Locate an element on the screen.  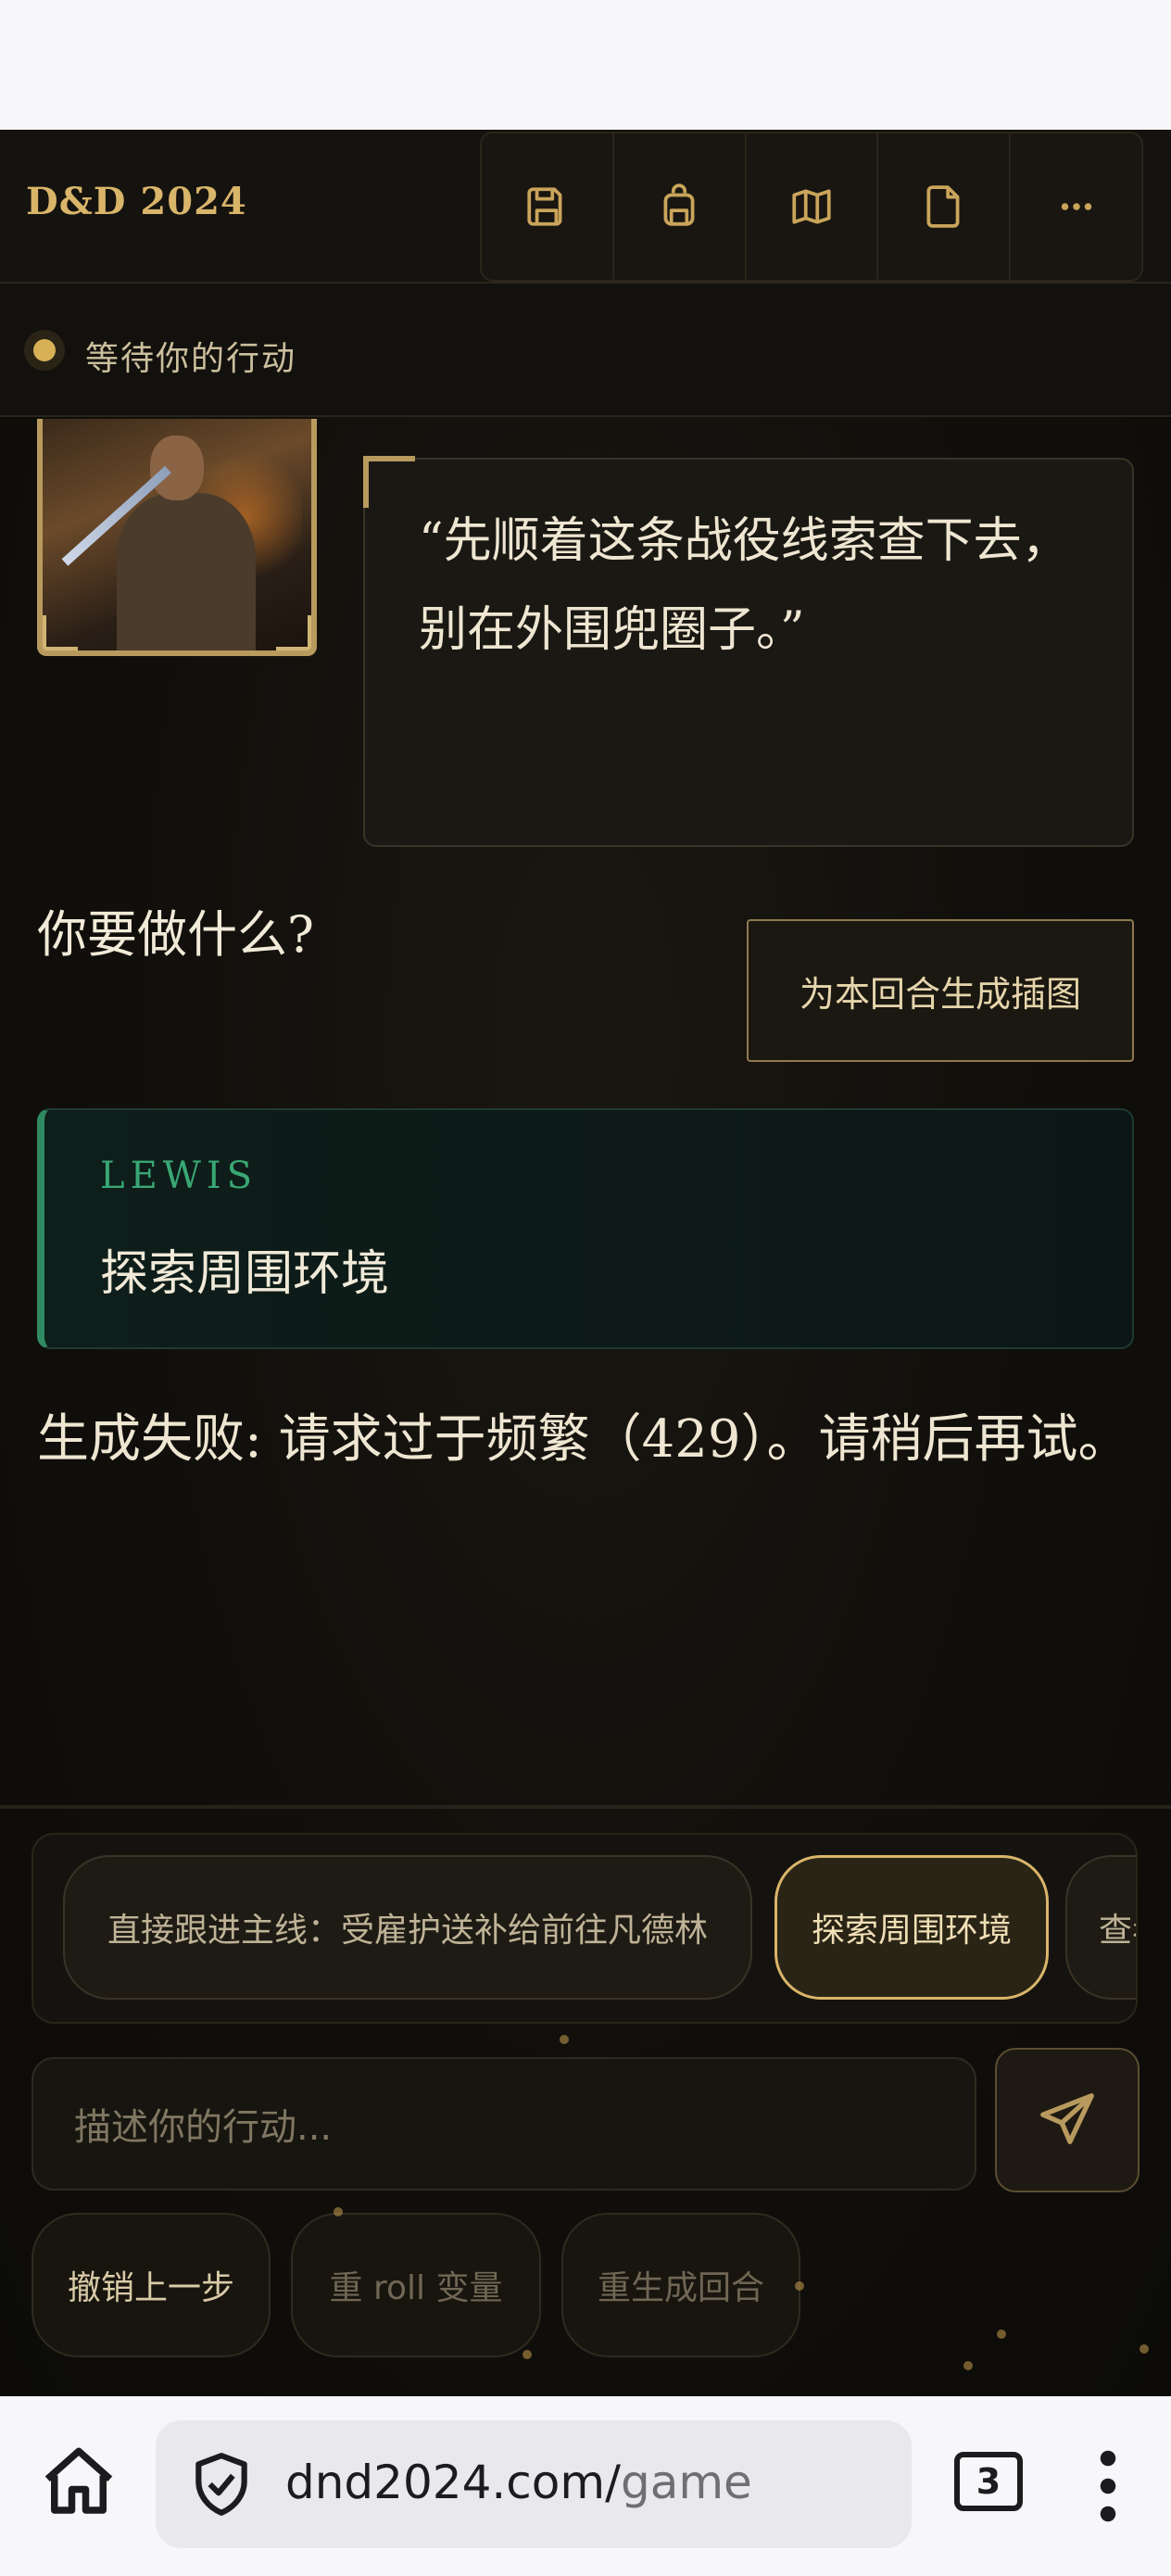
map-button is located at coordinates (813, 206).